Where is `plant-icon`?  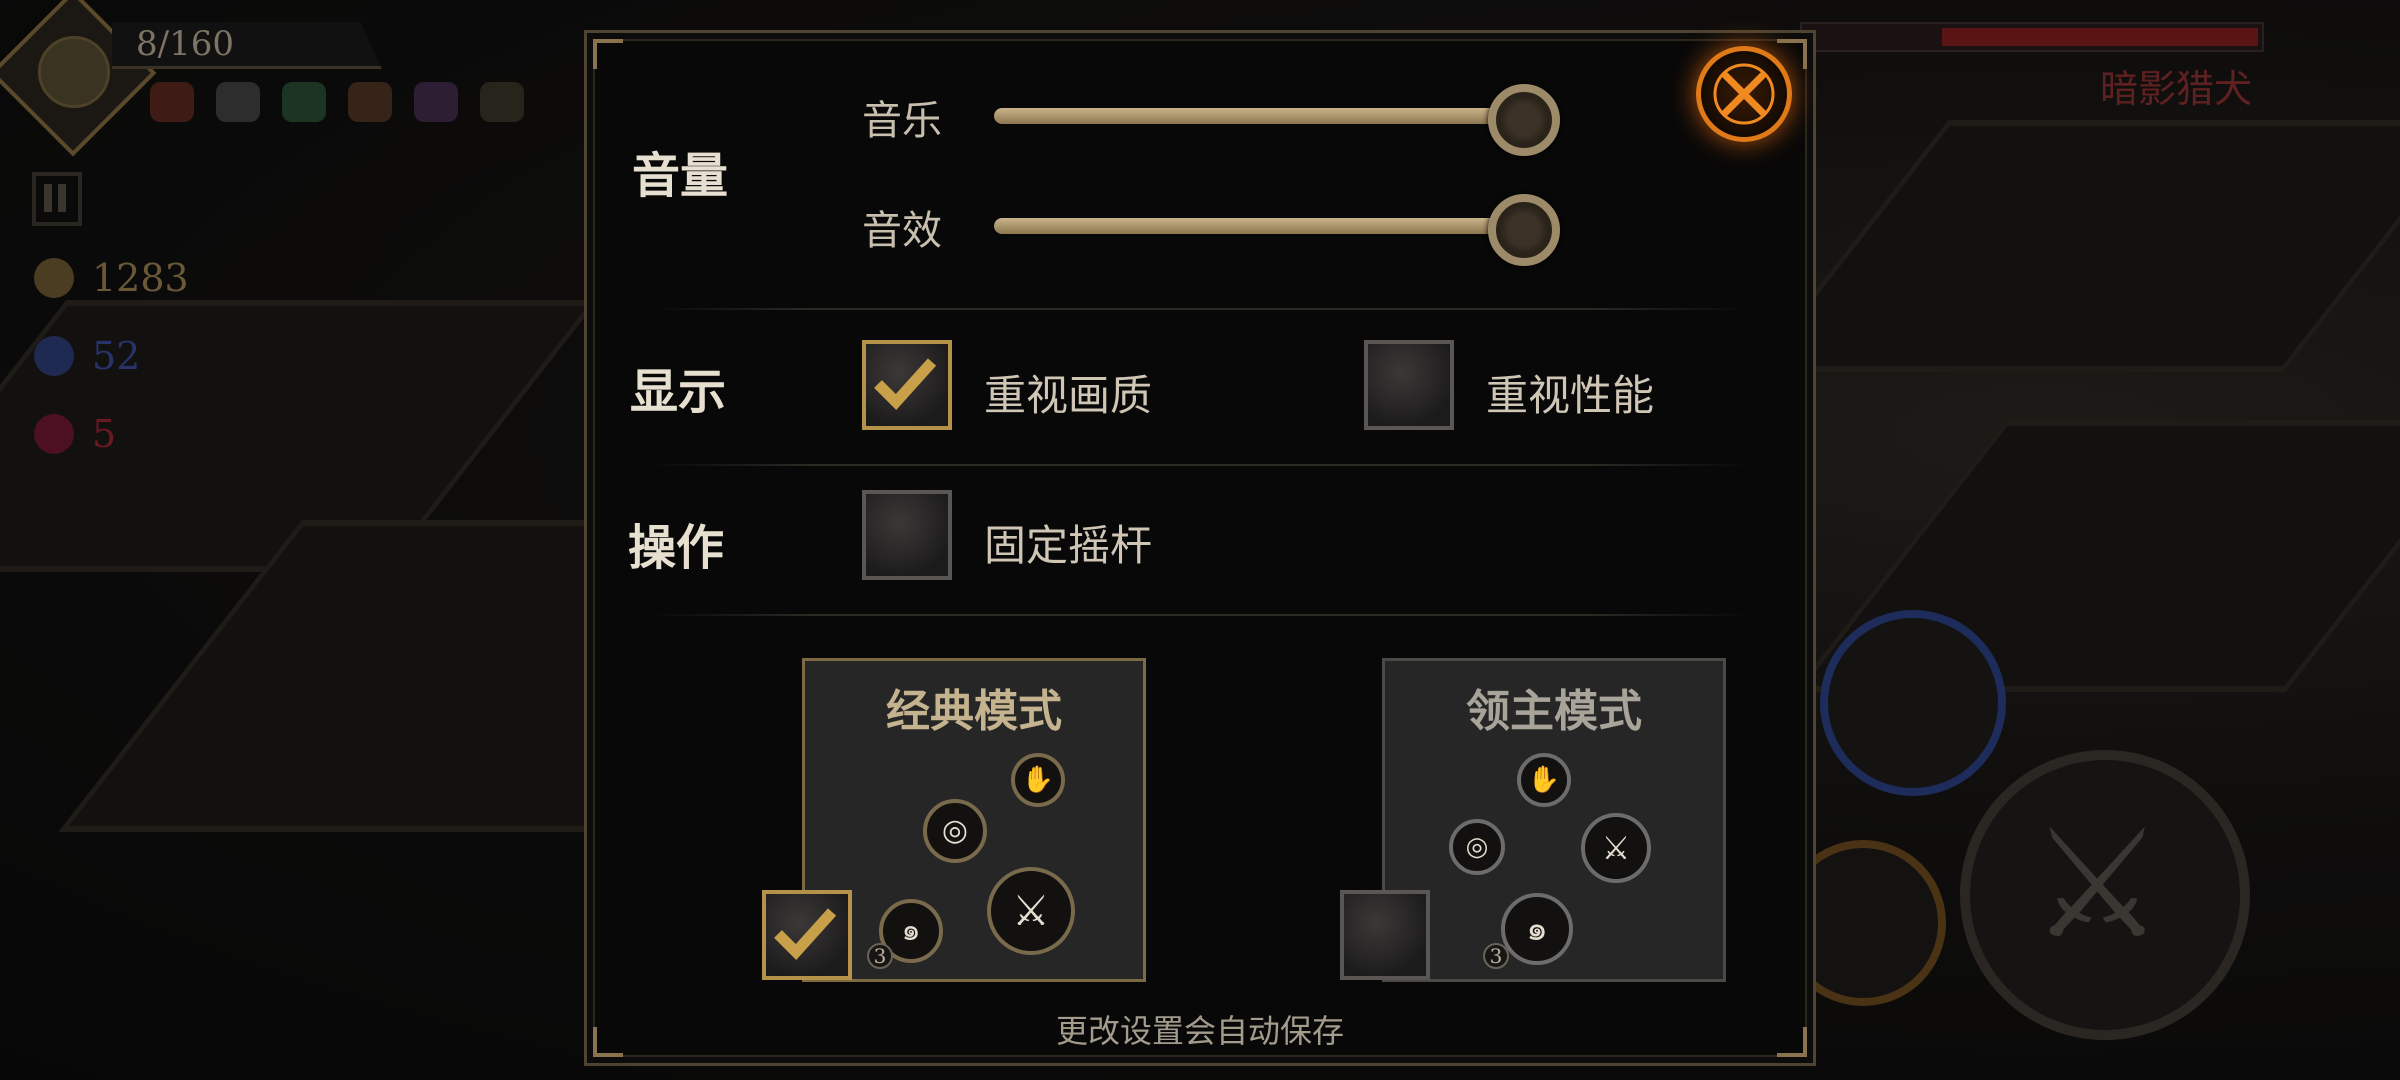 plant-icon is located at coordinates (304, 102).